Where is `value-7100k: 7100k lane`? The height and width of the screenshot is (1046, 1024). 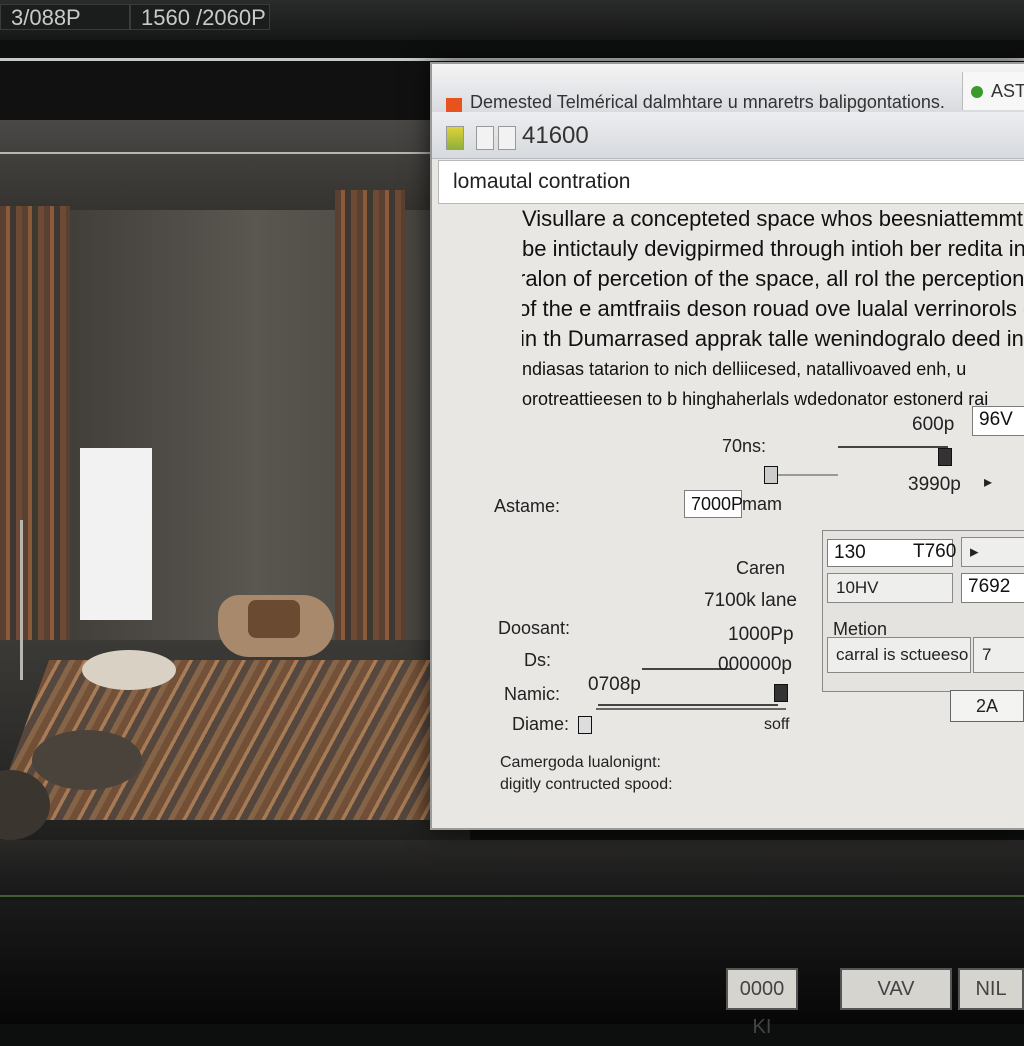 value-7100k: 7100k lane is located at coordinates (750, 600).